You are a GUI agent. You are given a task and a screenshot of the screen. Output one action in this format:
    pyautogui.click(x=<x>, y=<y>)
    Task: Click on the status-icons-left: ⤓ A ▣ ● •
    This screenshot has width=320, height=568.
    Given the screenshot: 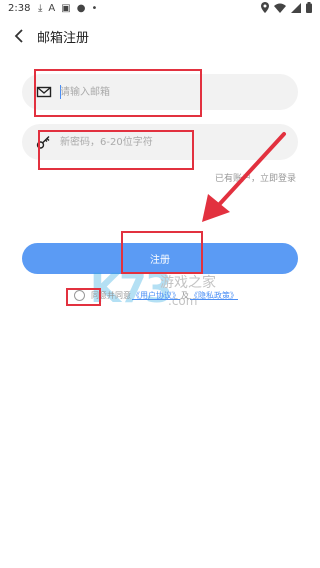 What is the action you would take?
    pyautogui.click(x=67, y=9)
    